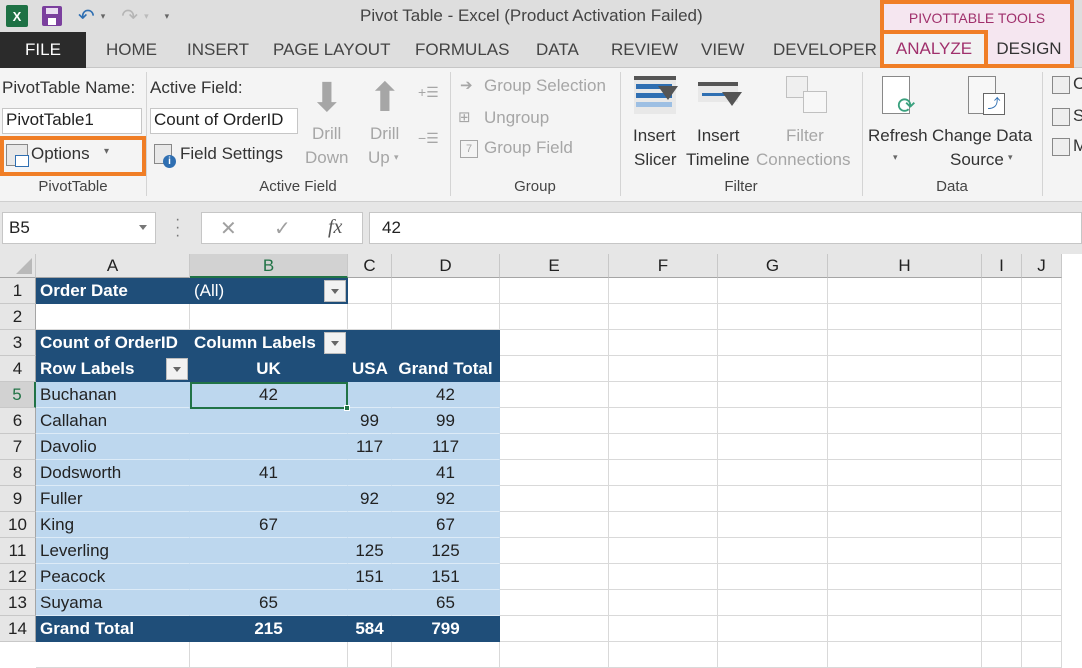 The width and height of the screenshot is (1082, 668). Describe the element at coordinates (446, 551) in the screenshot. I see `pivot-value-total: 125` at that location.